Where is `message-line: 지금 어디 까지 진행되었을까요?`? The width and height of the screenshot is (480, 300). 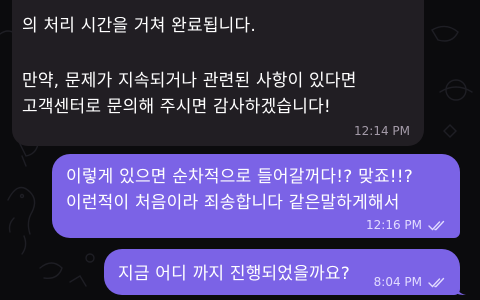
message-line: 지금 어디 까지 진행되었을까요? is located at coordinates (234, 274).